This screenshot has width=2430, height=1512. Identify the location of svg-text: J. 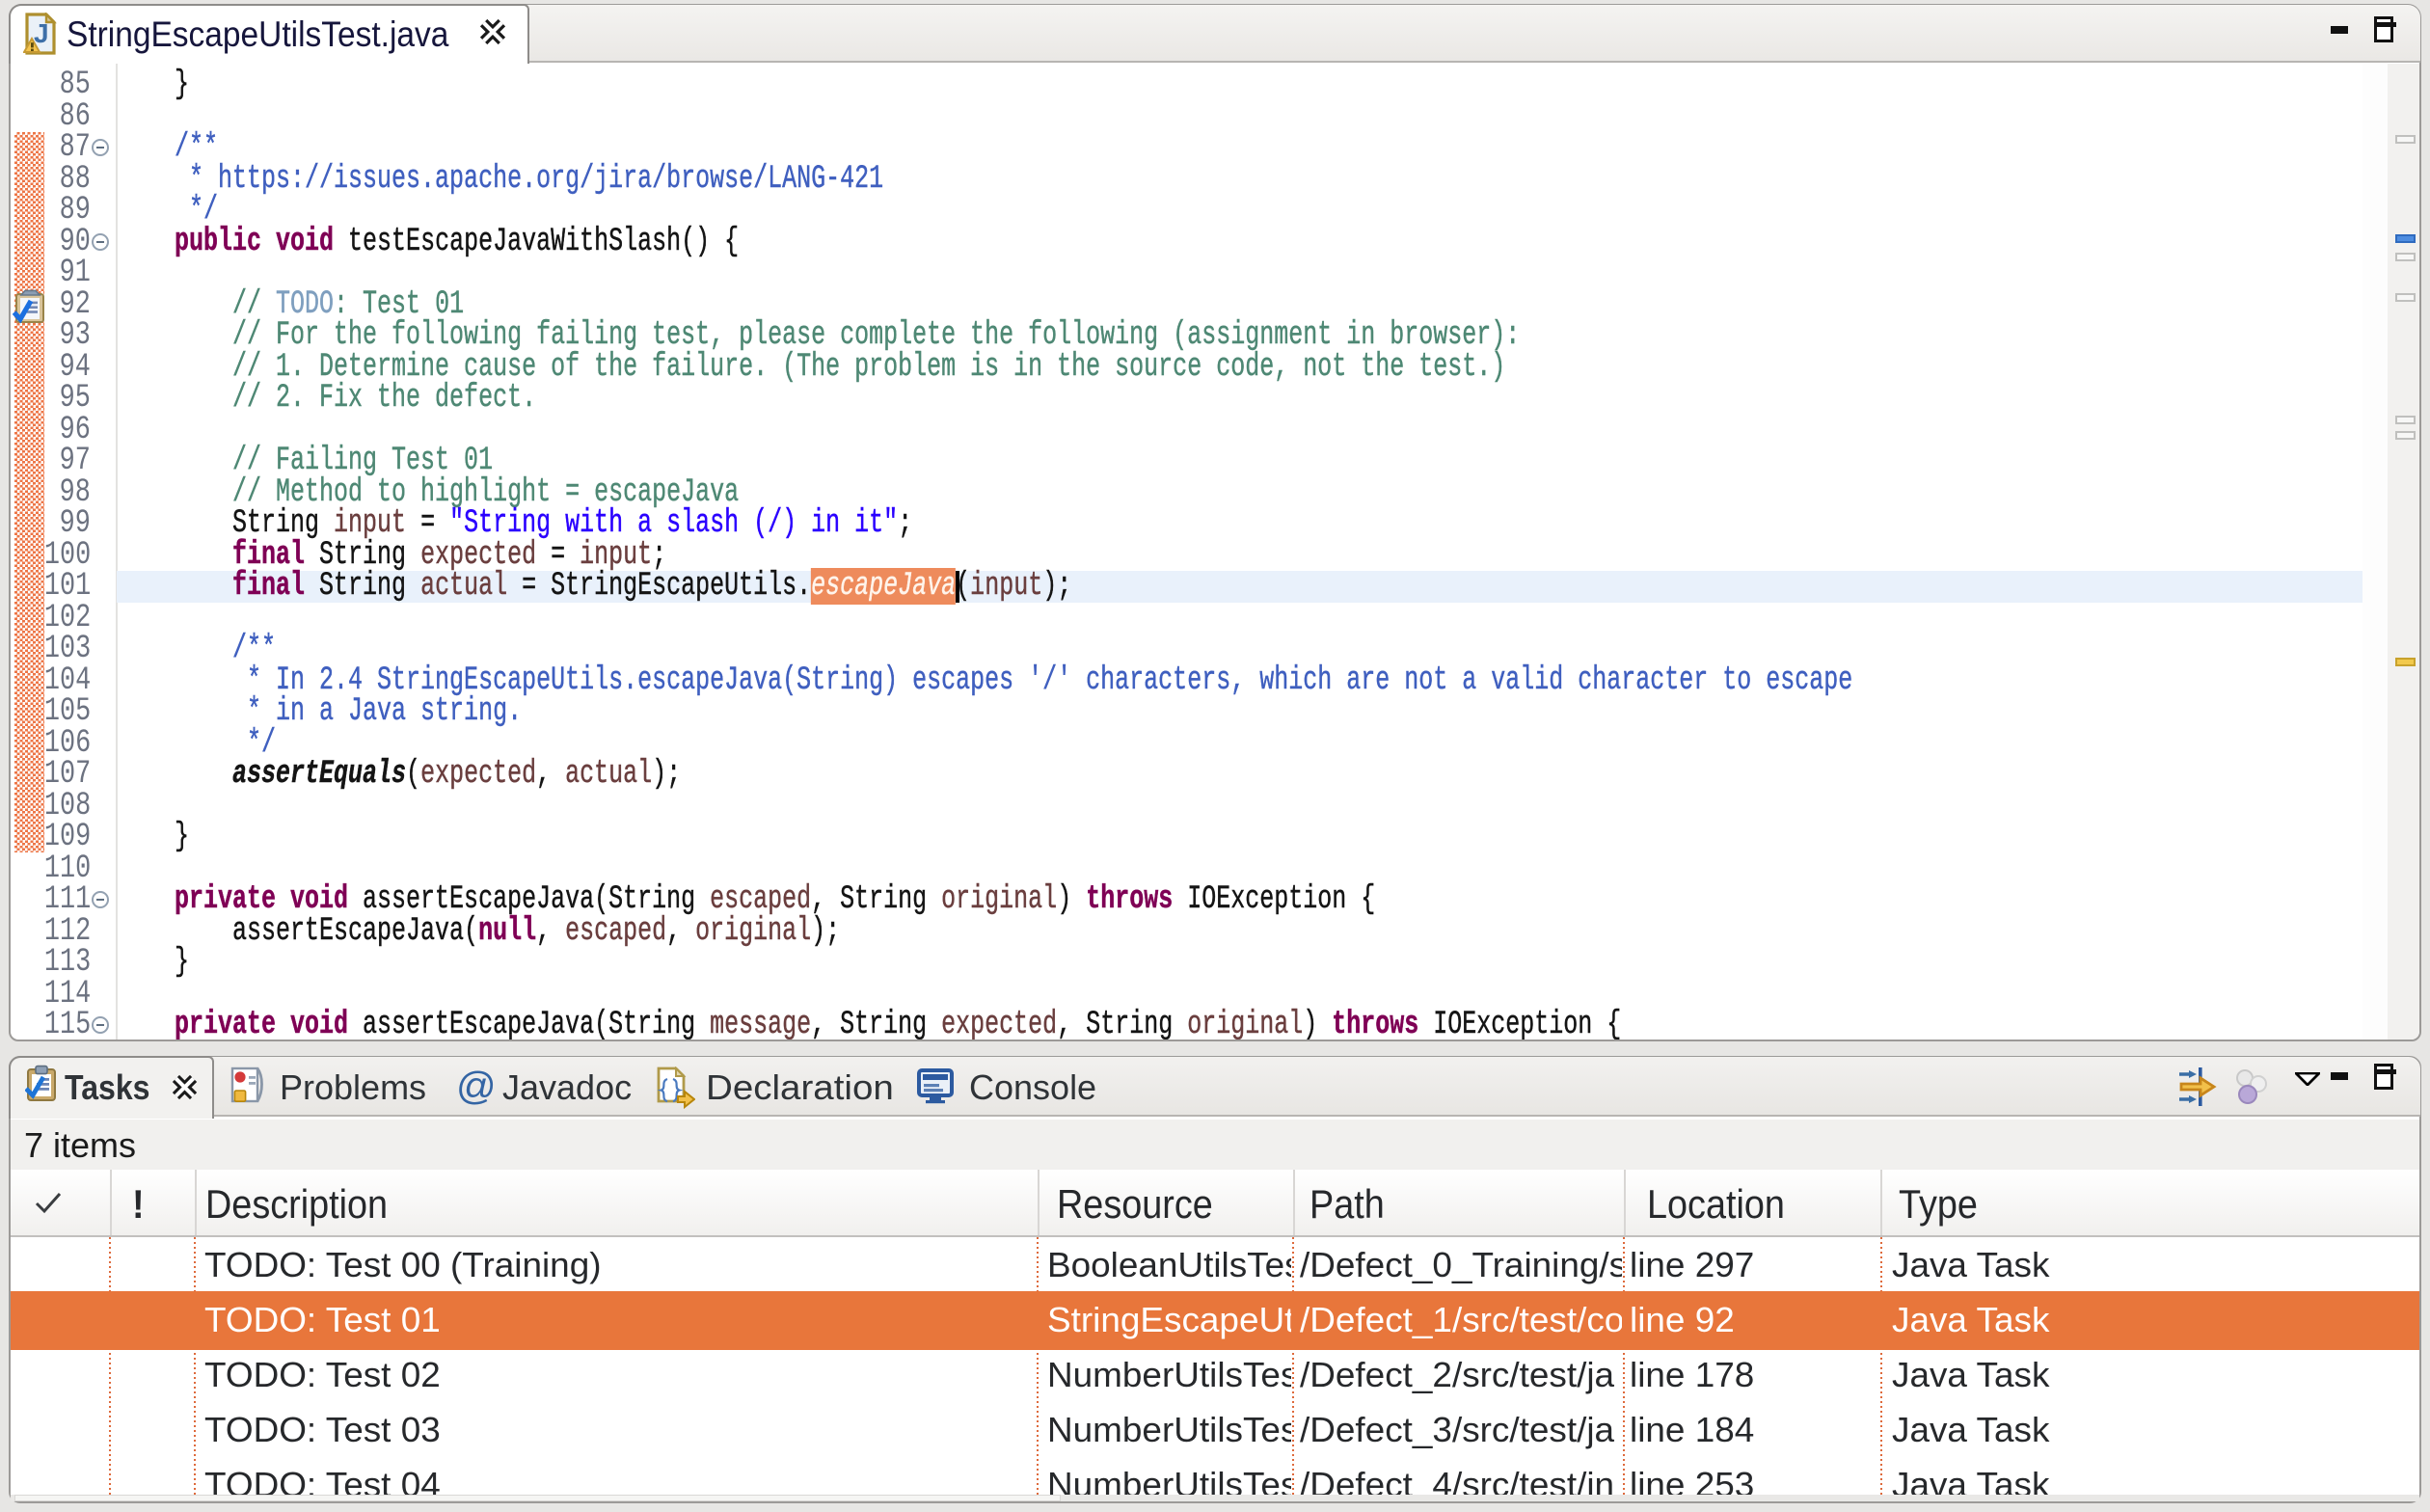
(41, 33).